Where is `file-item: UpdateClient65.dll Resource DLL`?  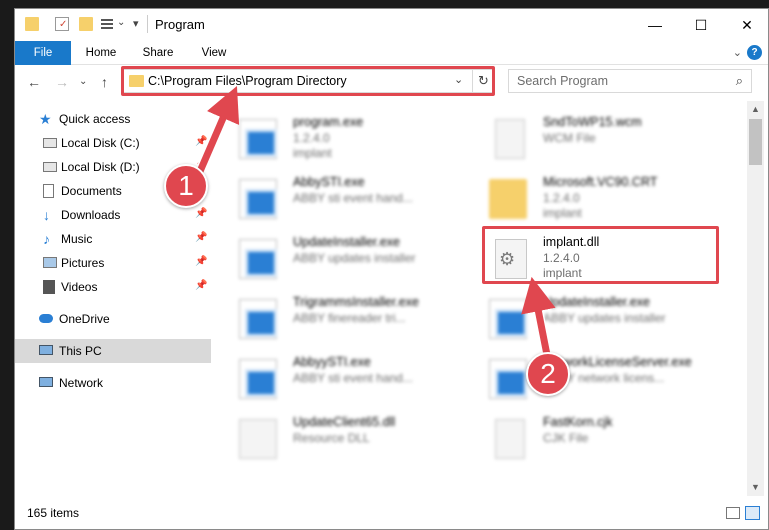 file-item: UpdateClient65.dll Resource DLL is located at coordinates (331, 439).